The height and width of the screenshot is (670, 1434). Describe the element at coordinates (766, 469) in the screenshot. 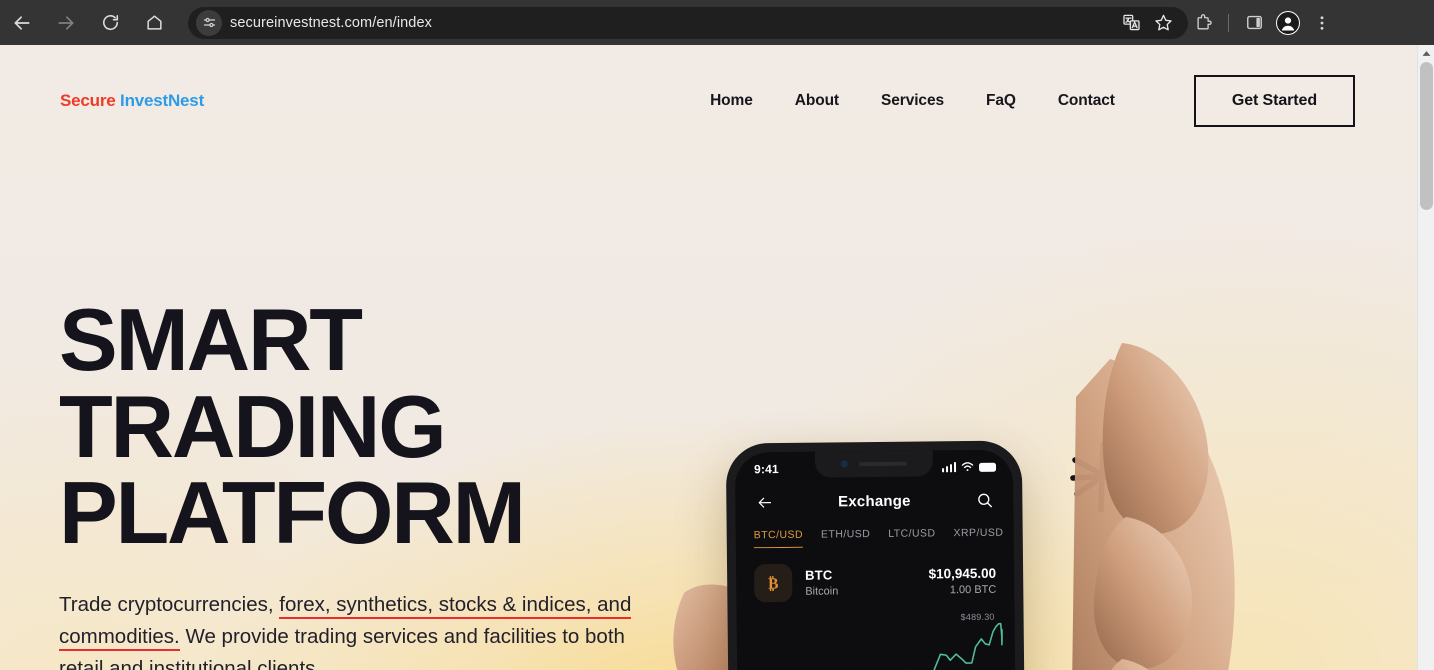

I see `status-time: 9:41` at that location.